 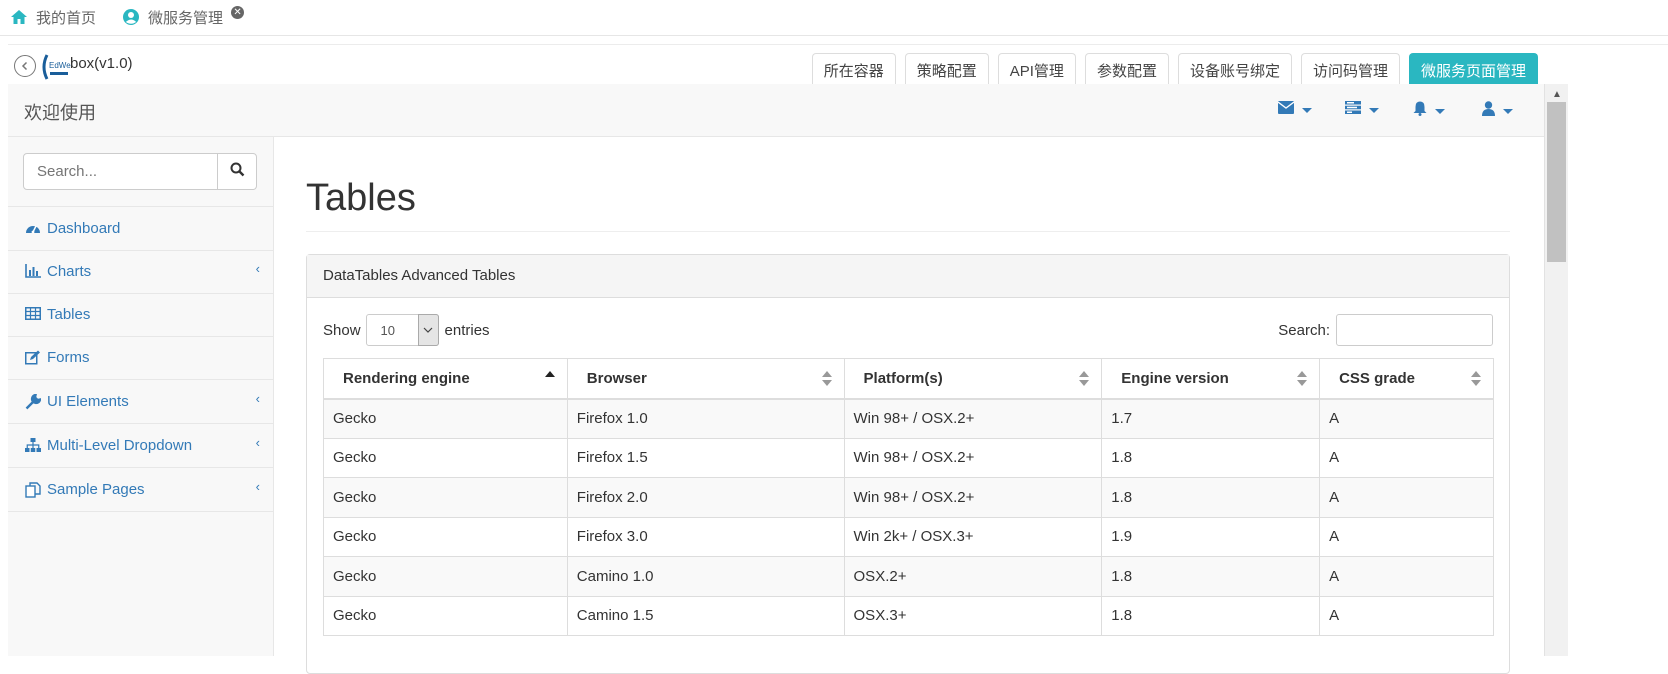 I want to click on home-icon, so click(x=19, y=17).